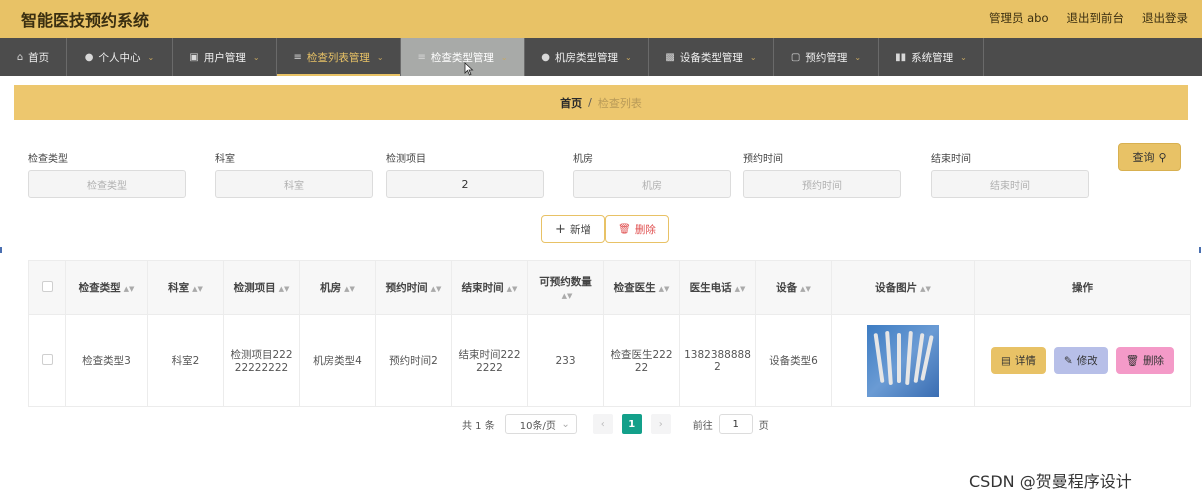  Describe the element at coordinates (1018, 360) in the screenshot. I see `detail-button: ▤ 详情` at that location.